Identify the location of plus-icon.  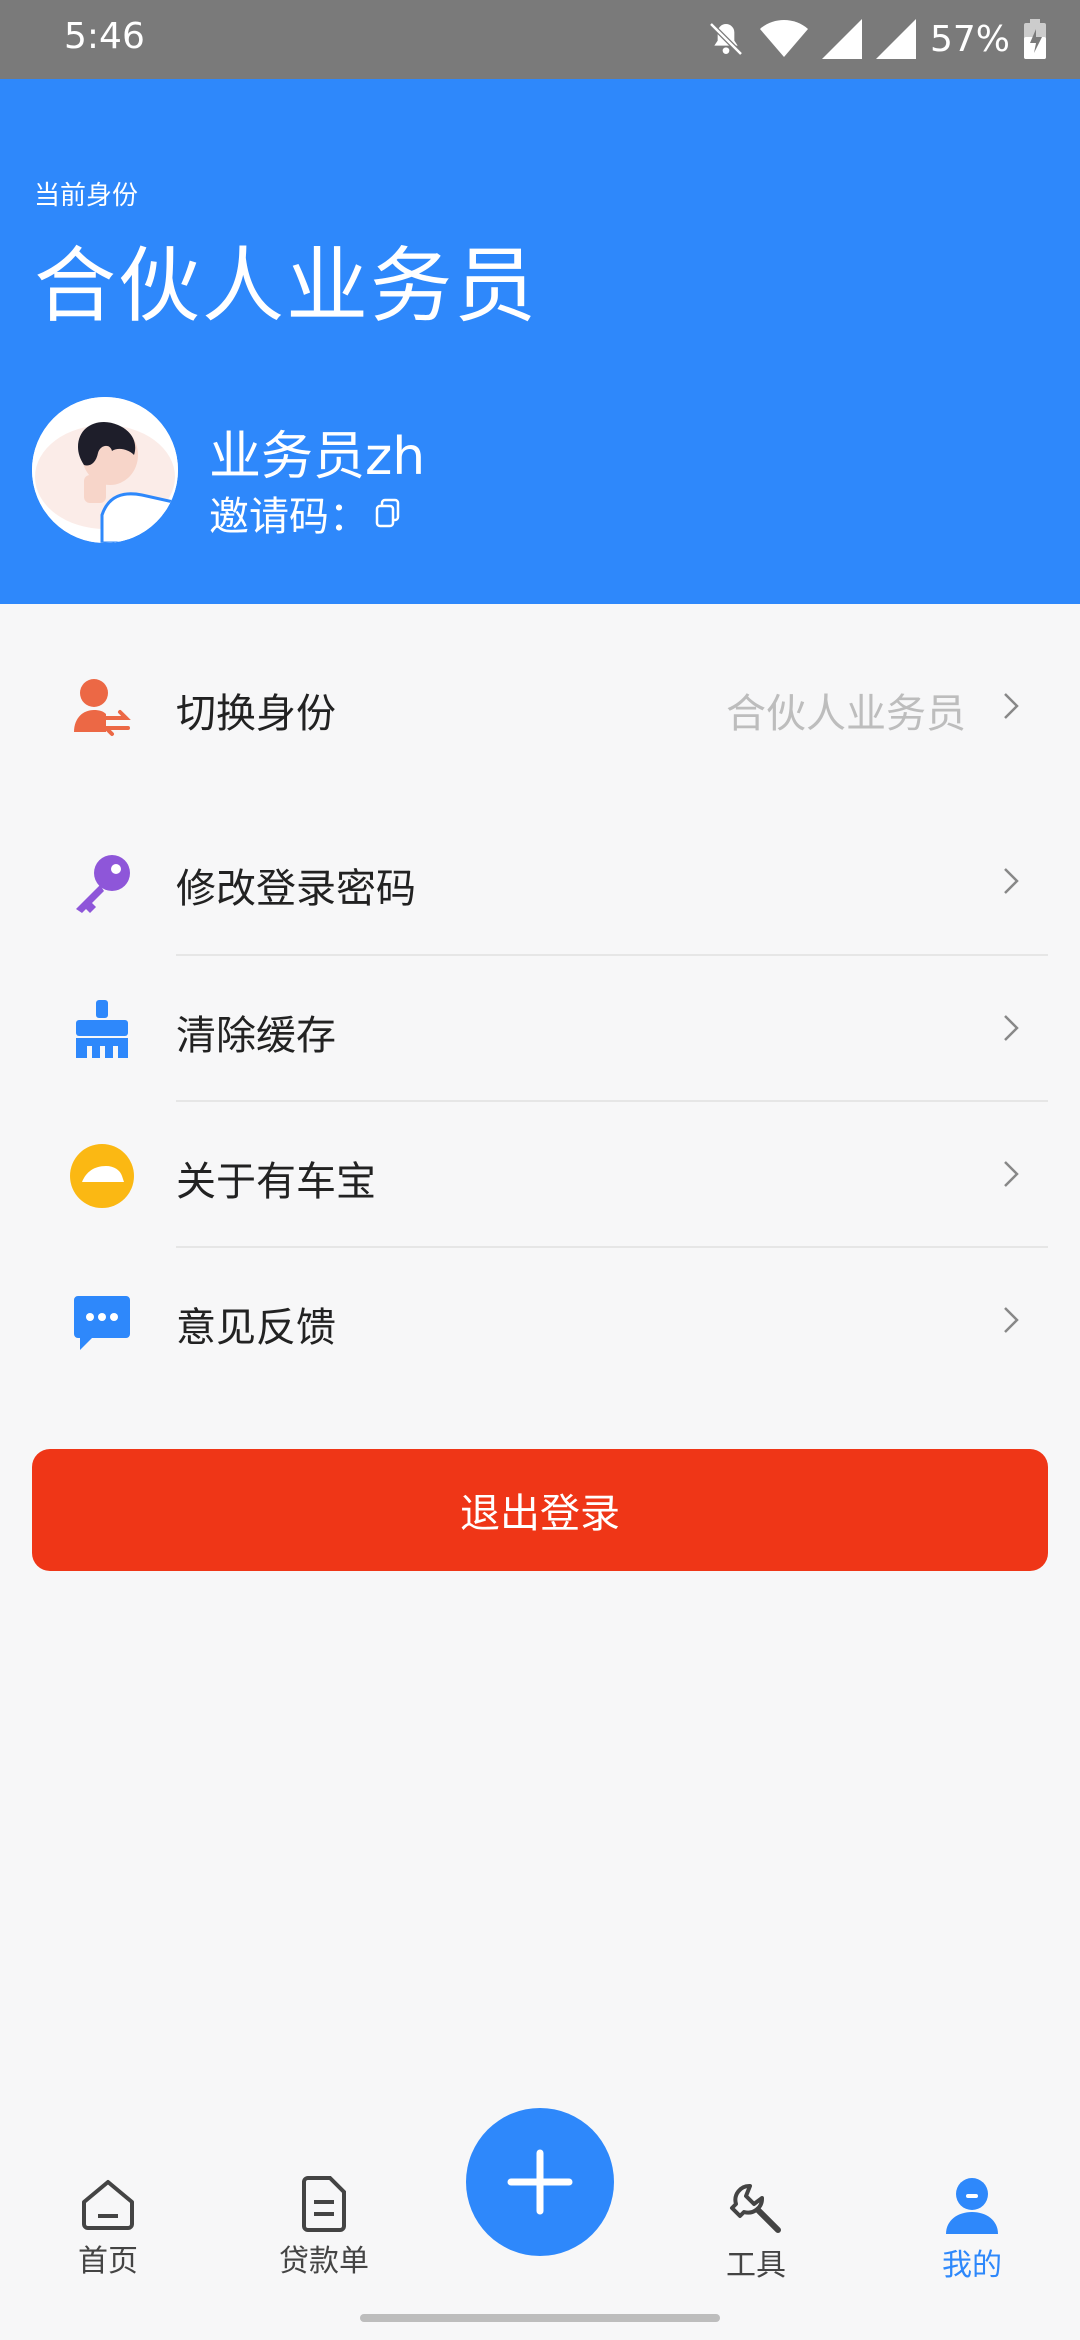
(540, 2182).